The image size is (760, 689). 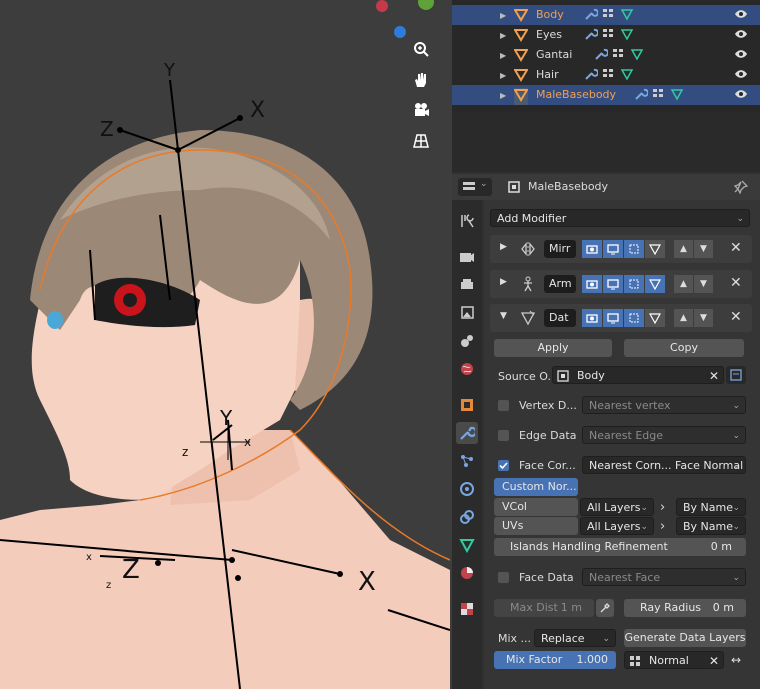 I want to click on grid-icon, so click(x=427, y=146).